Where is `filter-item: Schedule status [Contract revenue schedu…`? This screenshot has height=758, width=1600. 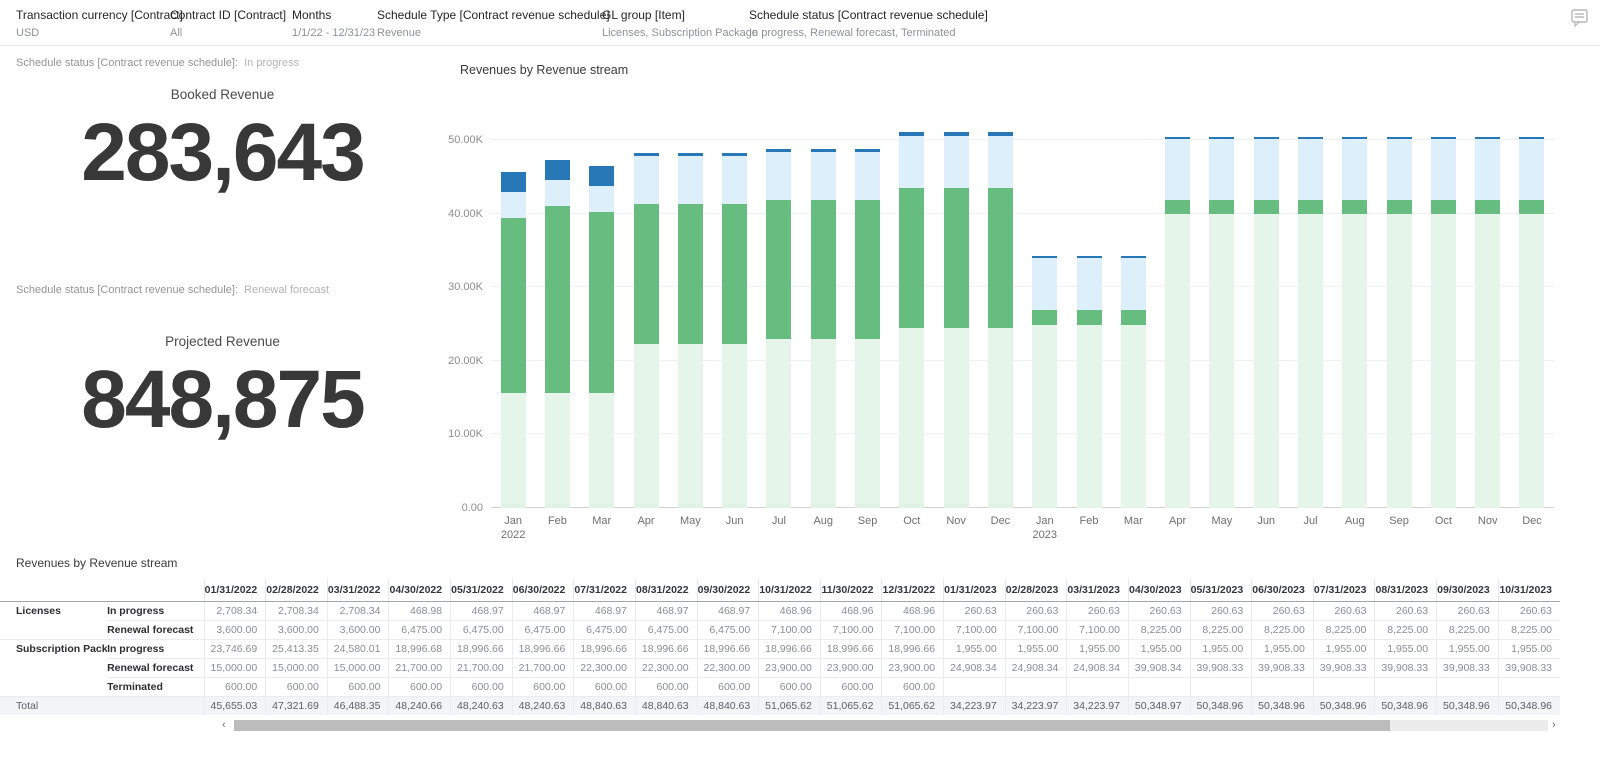
filter-item: Schedule status [Contract revenue schedu… is located at coordinates (873, 26).